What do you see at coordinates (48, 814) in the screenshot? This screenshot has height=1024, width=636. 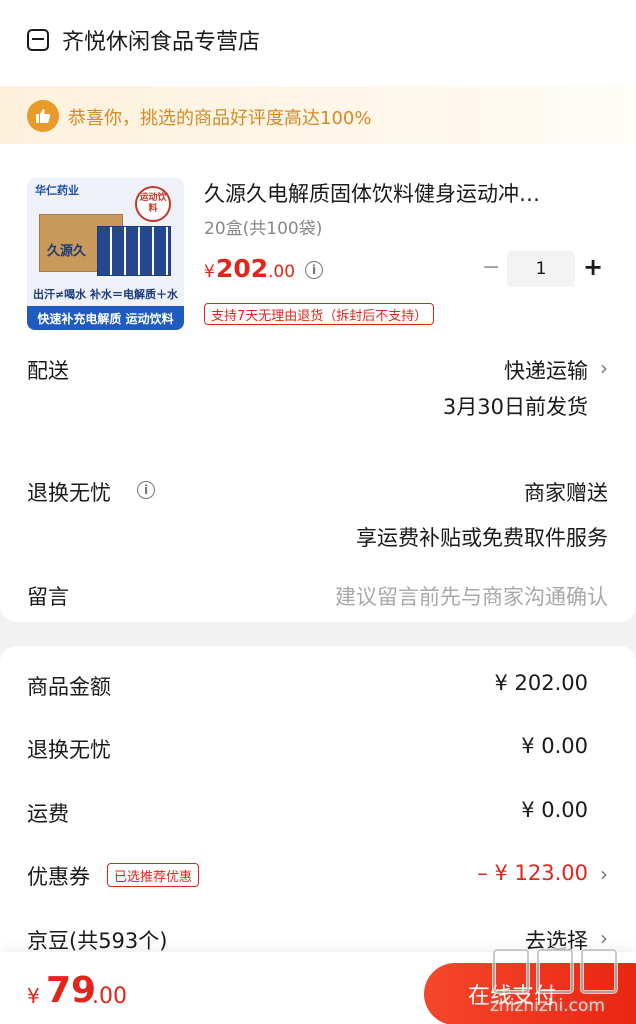 I see `shipping-label: 运费` at bounding box center [48, 814].